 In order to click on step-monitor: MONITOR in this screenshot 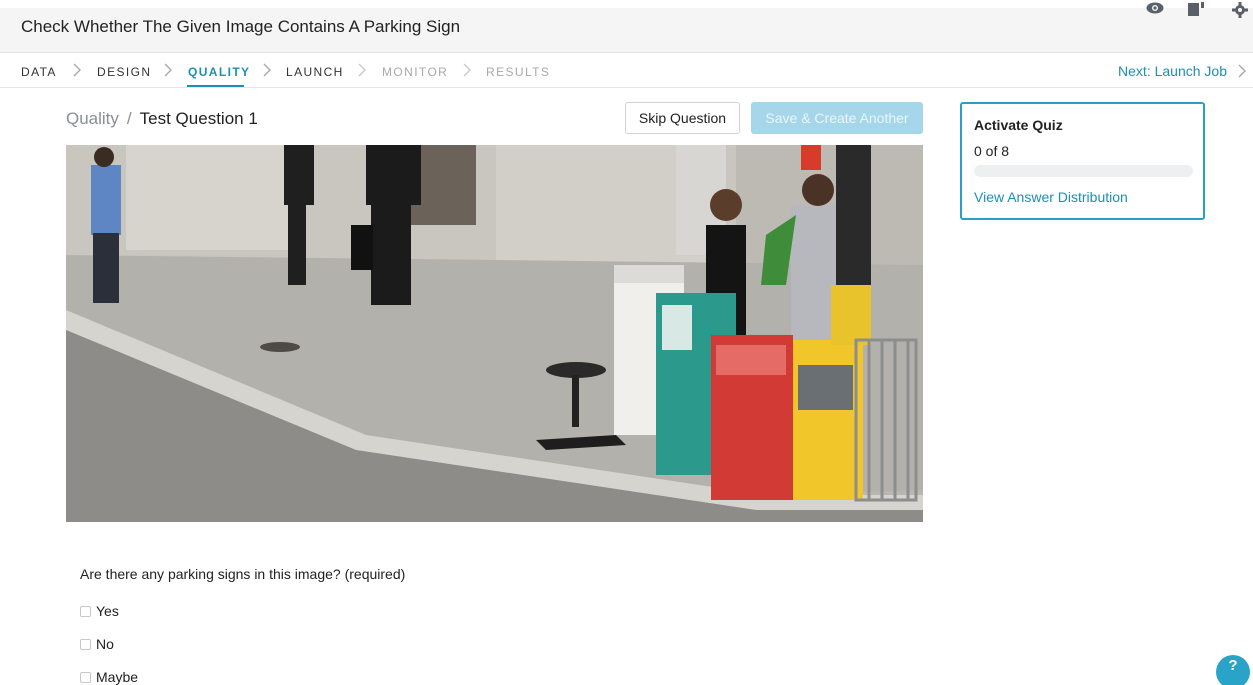, I will do `click(415, 72)`.